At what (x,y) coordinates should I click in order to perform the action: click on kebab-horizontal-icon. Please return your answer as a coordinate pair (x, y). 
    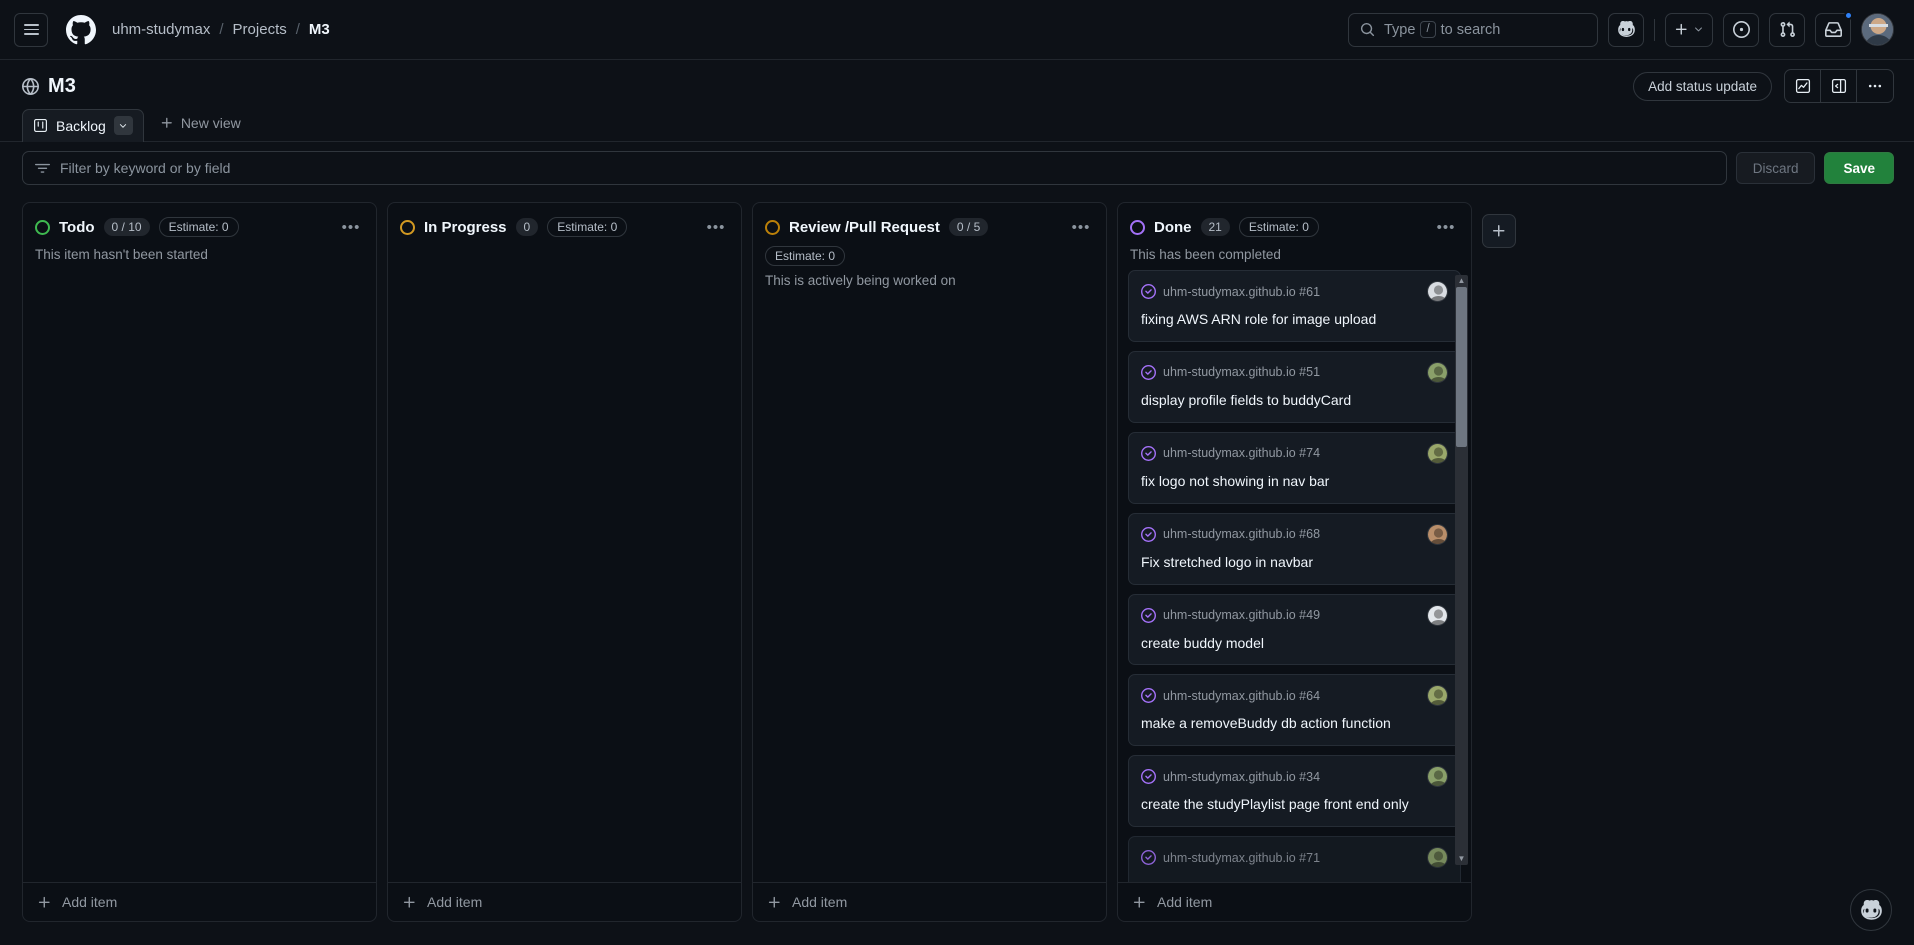
    Looking at the image, I should click on (1875, 86).